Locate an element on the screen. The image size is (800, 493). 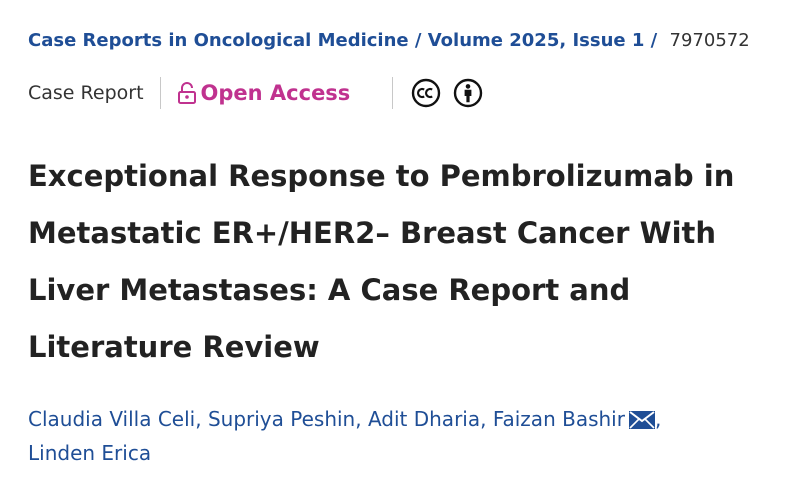
attribution-icon is located at coordinates (468, 93).